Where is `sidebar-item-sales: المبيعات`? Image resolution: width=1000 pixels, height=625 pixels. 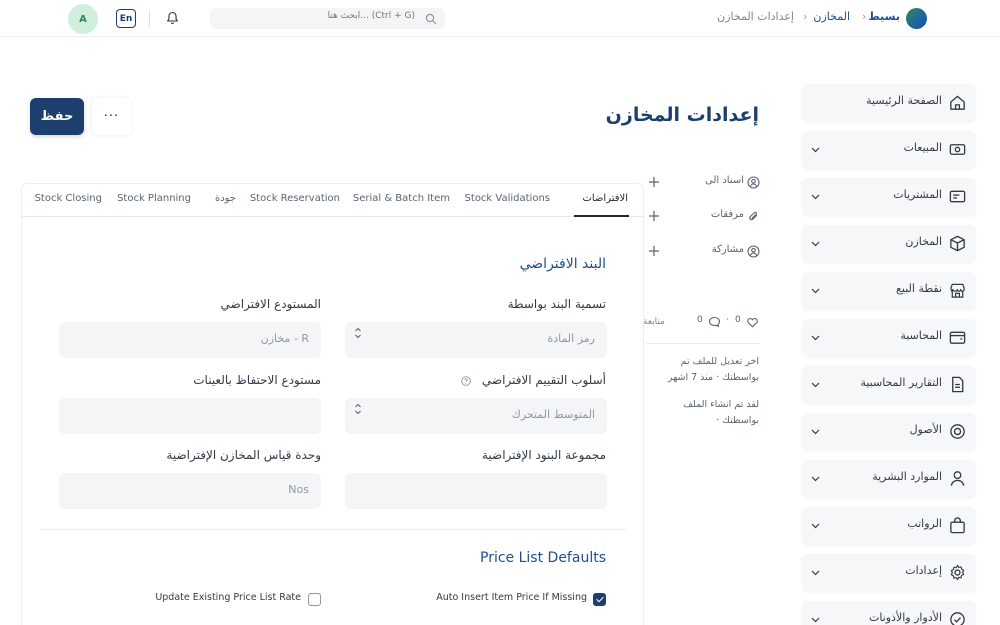
sidebar-item-sales: المبيعات is located at coordinates (889, 150).